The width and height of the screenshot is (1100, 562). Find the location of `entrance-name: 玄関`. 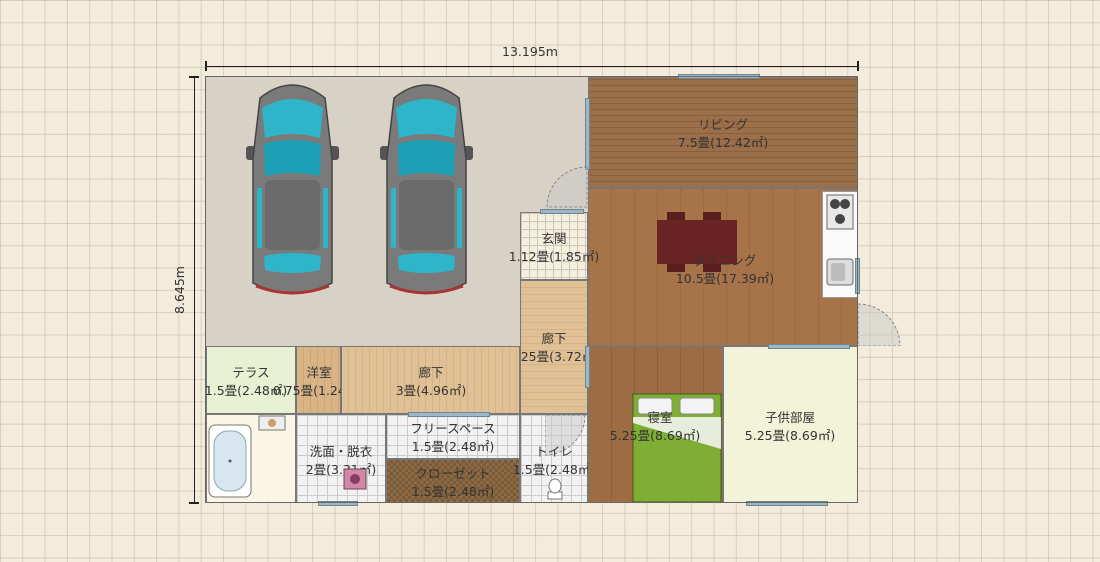

entrance-name: 玄関 is located at coordinates (554, 238).